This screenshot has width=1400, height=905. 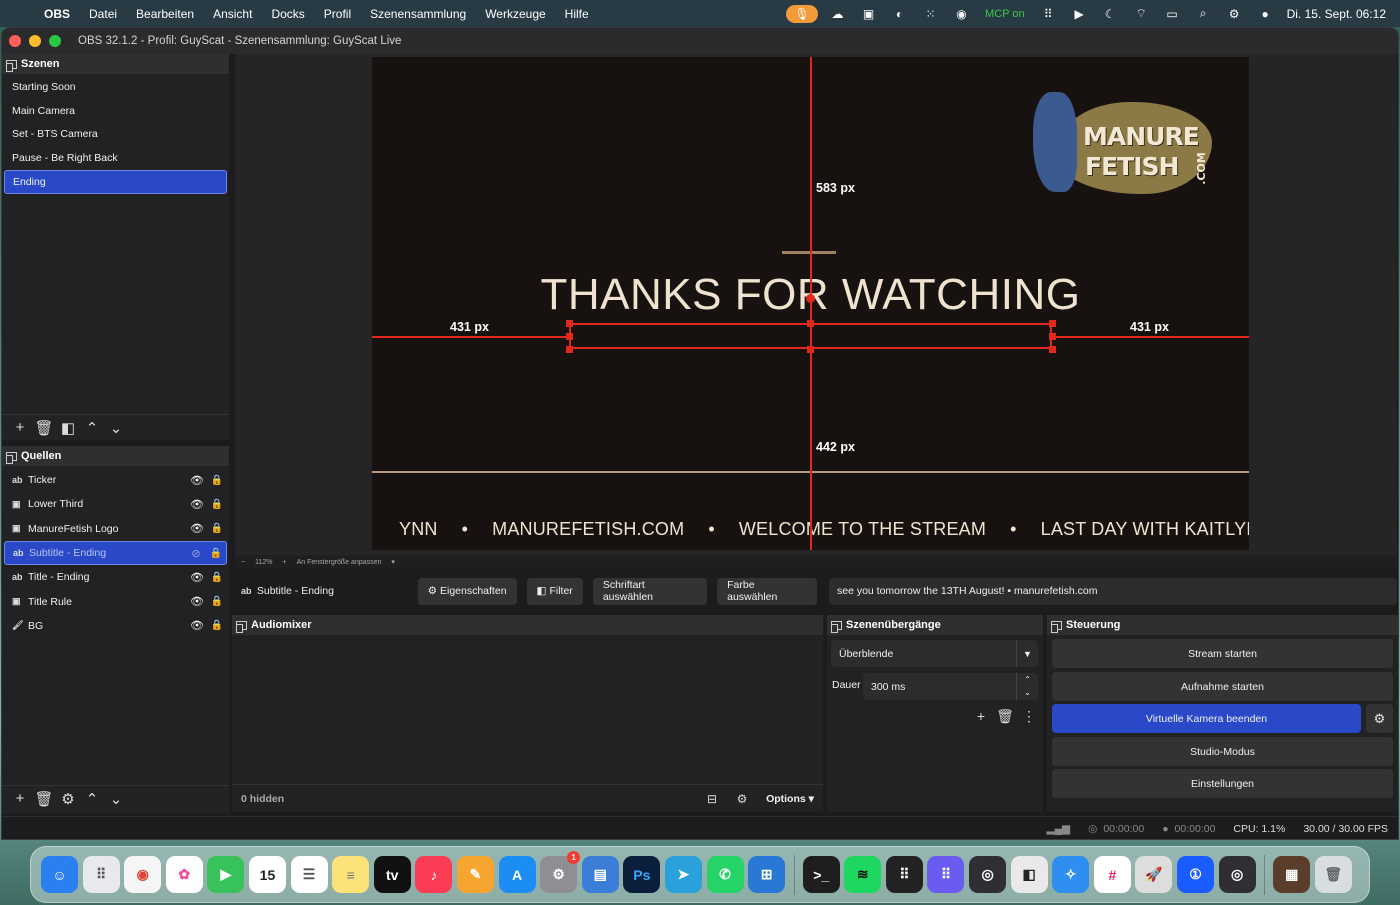 What do you see at coordinates (1005, 716) in the screenshot?
I see `remove-transition-icon: 🗑` at bounding box center [1005, 716].